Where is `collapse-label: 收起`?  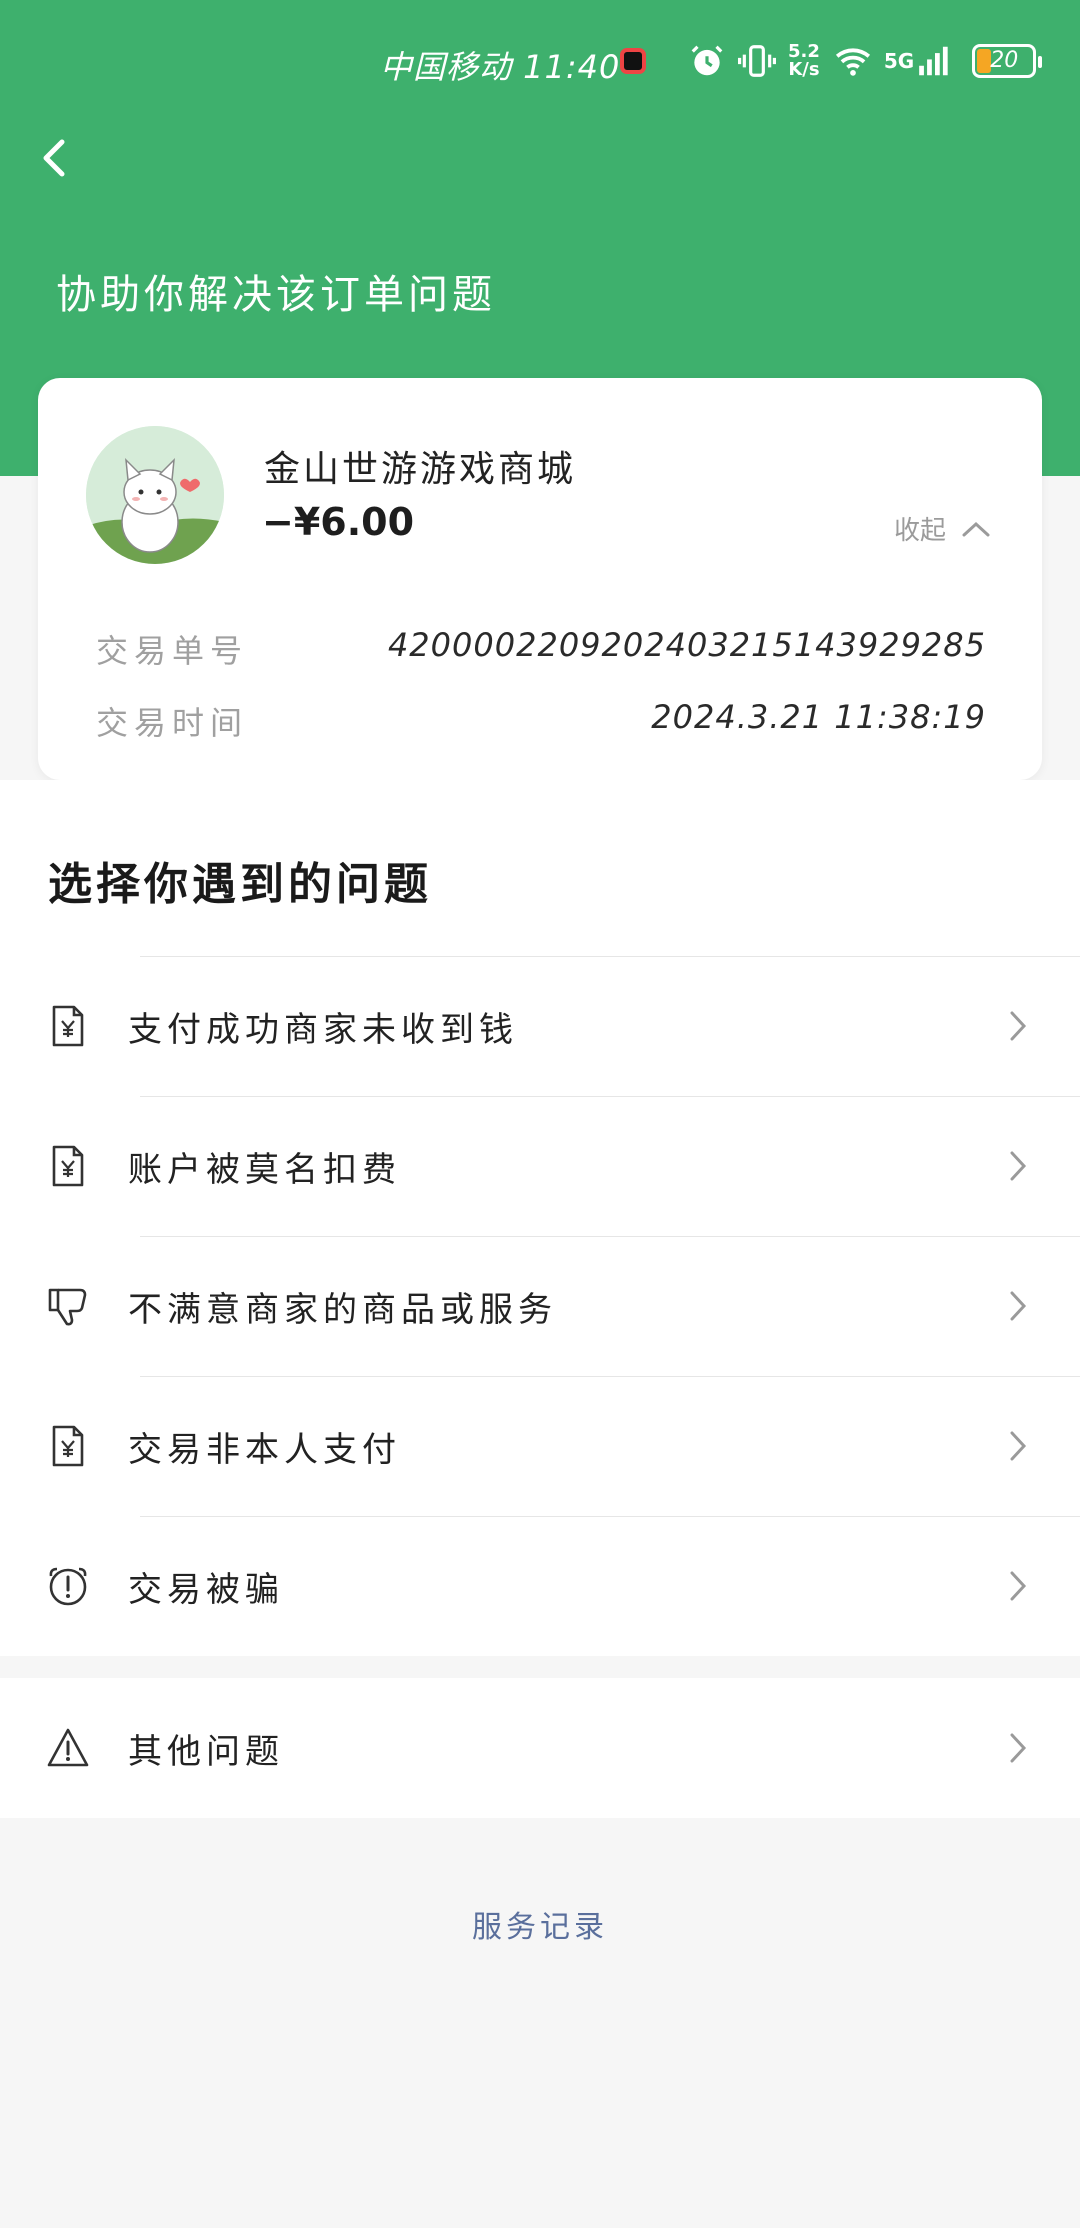 collapse-label: 收起 is located at coordinates (919, 531).